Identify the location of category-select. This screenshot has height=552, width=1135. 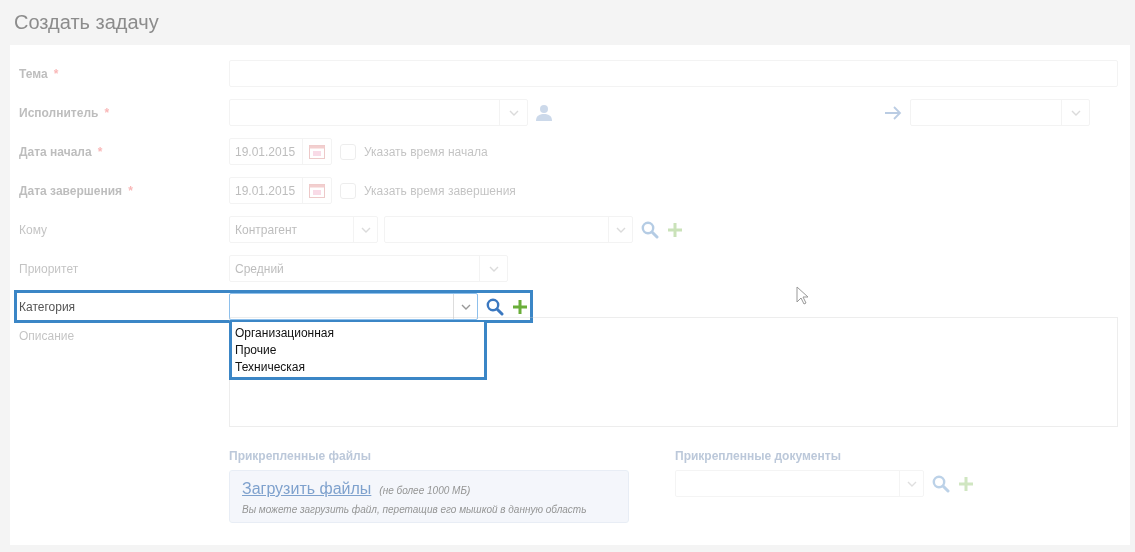
(353, 306).